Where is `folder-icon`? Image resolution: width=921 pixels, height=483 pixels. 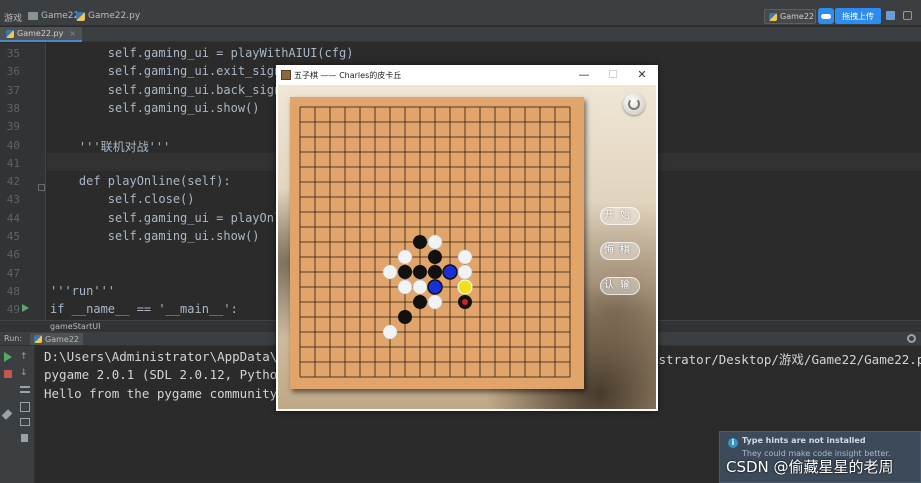
folder-icon is located at coordinates (33, 16).